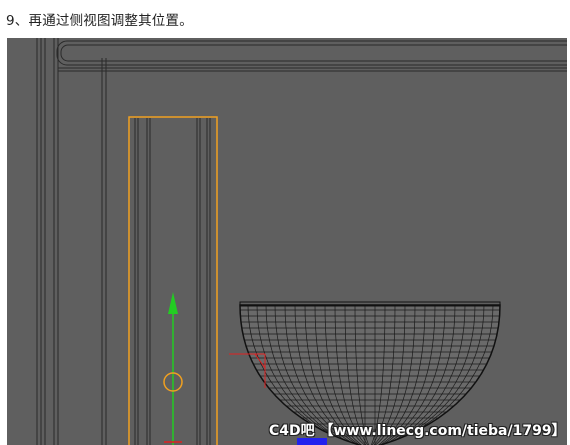 The image size is (570, 445). I want to click on watermark-text: C4D吧 【www.linecg.com/tieba/1799】, so click(417, 431).